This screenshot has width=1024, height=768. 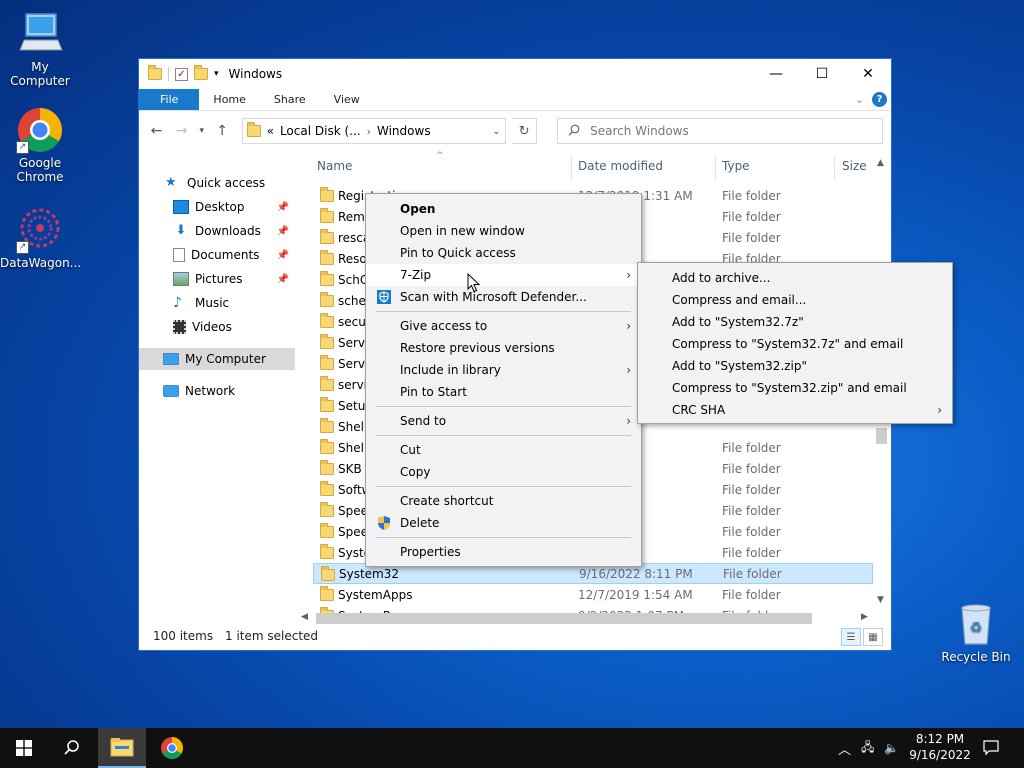 I want to click on horizontal-scrollbar: ◀ ▶, so click(x=585, y=618).